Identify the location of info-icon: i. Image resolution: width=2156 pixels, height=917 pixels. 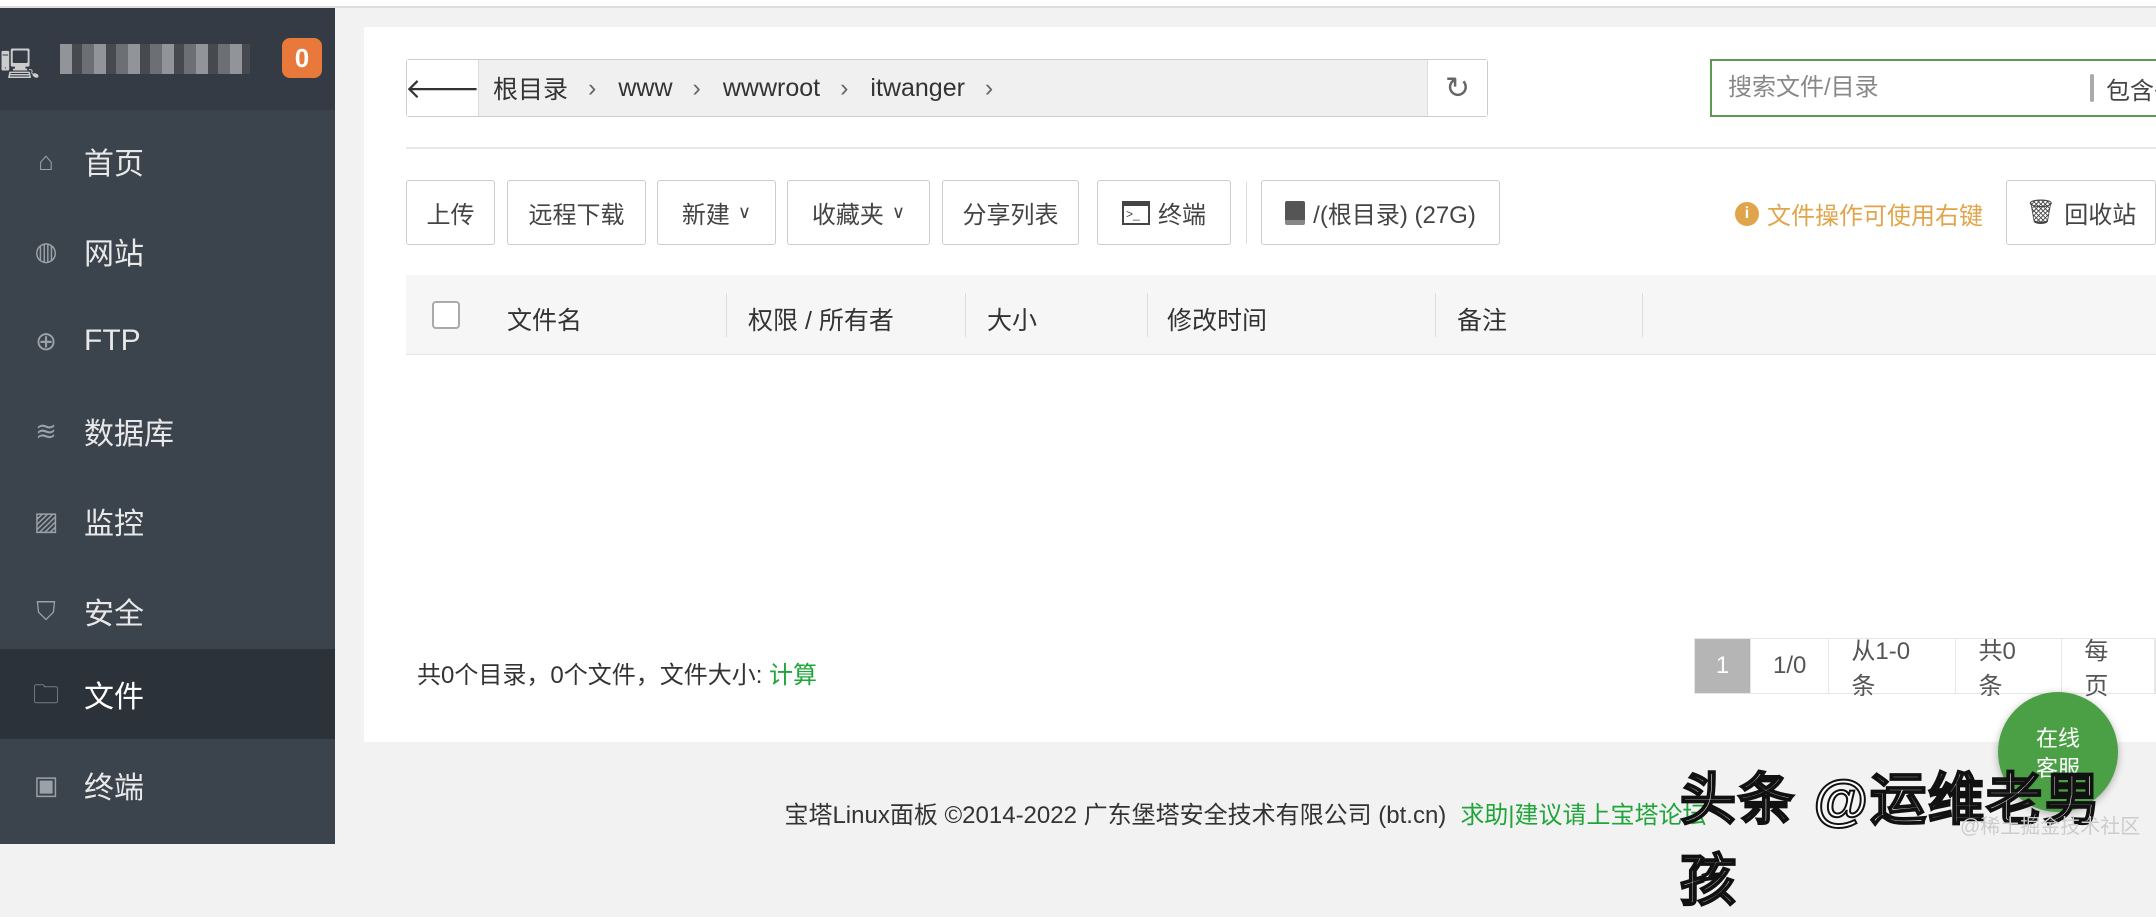
(1747, 213).